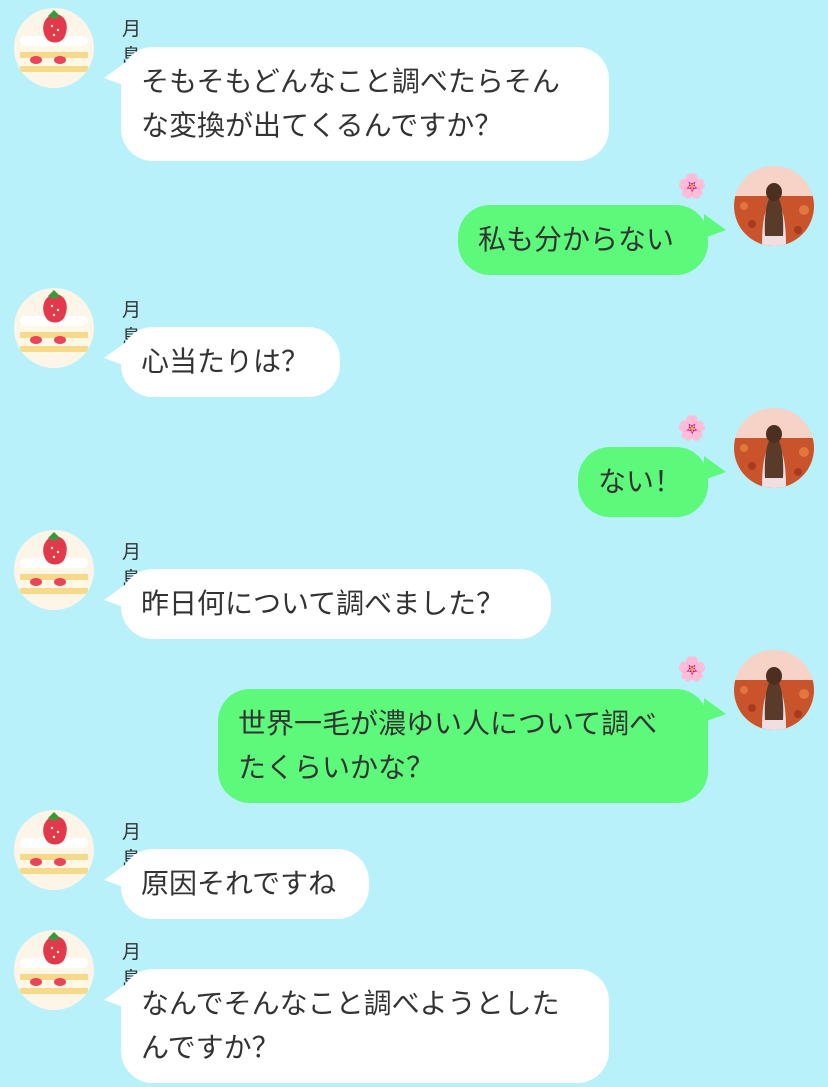  What do you see at coordinates (365, 104) in the screenshot?
I see `message-bubble: そもそもどんなこと調べたらそん な変換が出てくるんですか？` at bounding box center [365, 104].